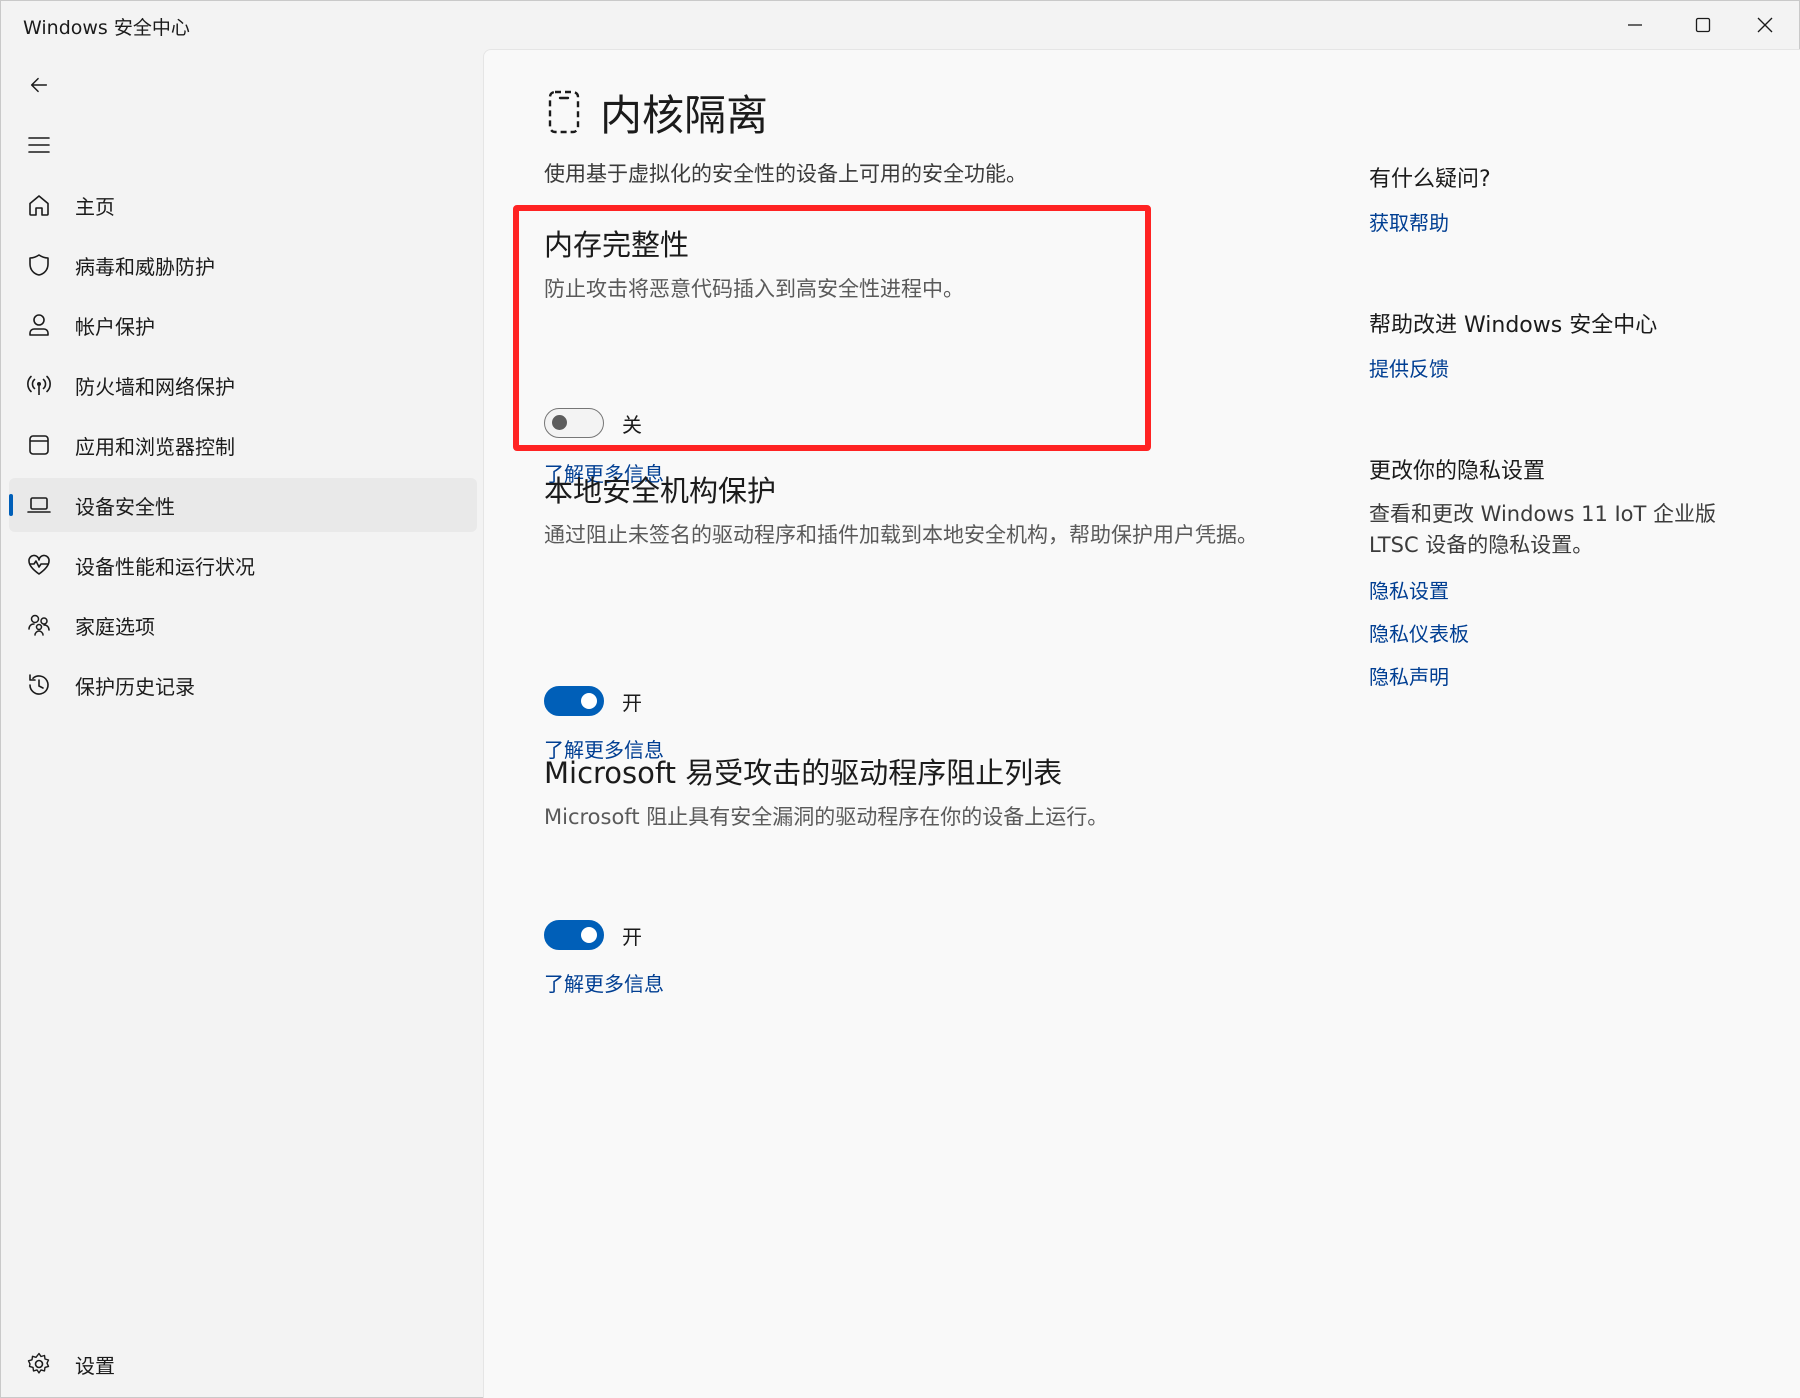 The width and height of the screenshot is (1800, 1398). Describe the element at coordinates (39, 265) in the screenshot. I see `shield-icon` at that location.